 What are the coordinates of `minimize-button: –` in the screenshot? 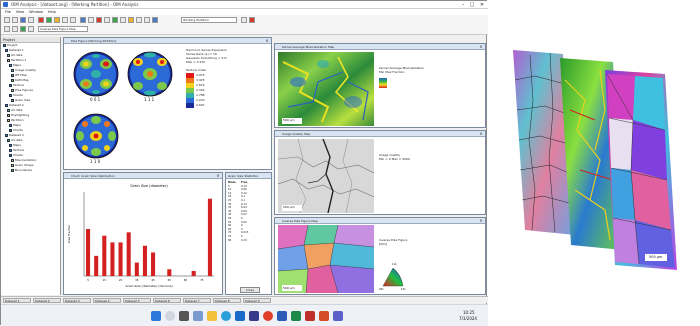 It's located at (463, 5).